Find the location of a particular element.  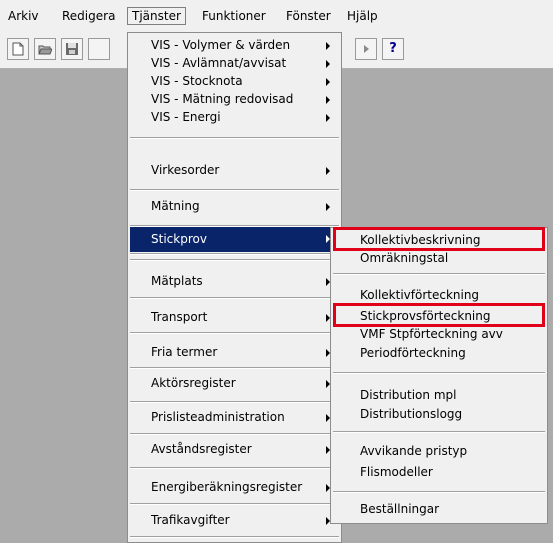

menu-item-distributionslogg: Distributionslogg is located at coordinates (411, 414).